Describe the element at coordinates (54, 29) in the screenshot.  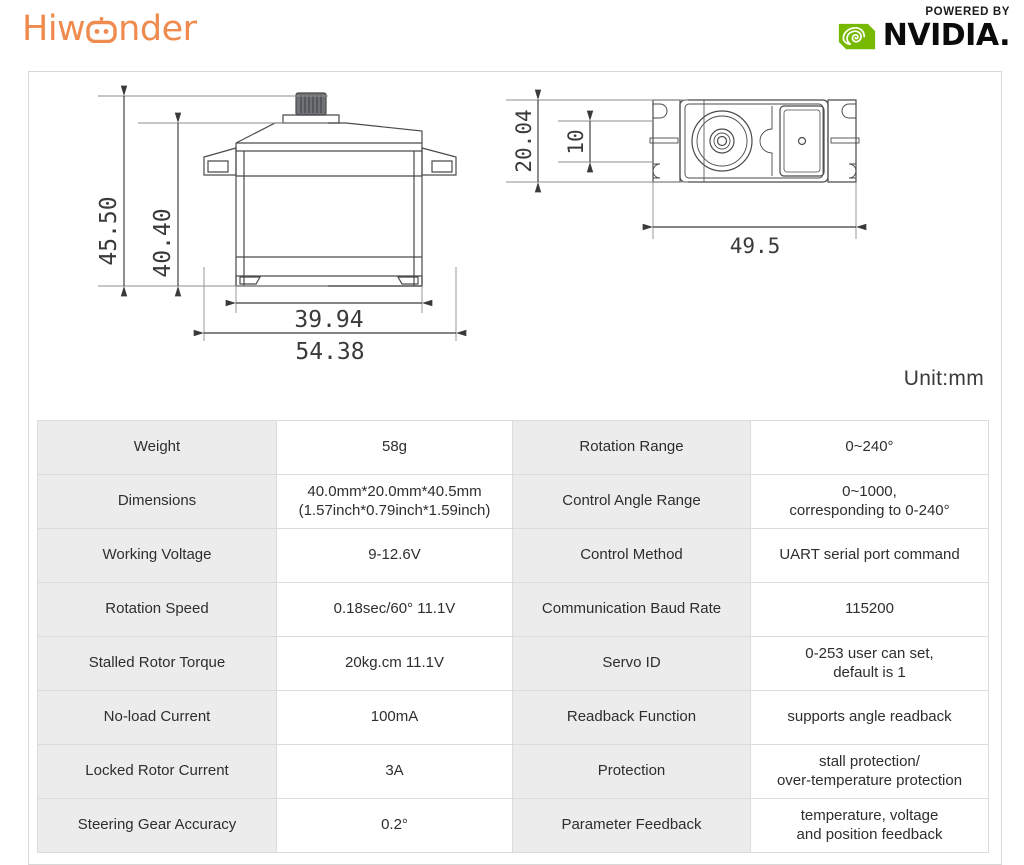
I see `hiwonder-logo-text-part1: Hiw` at that location.